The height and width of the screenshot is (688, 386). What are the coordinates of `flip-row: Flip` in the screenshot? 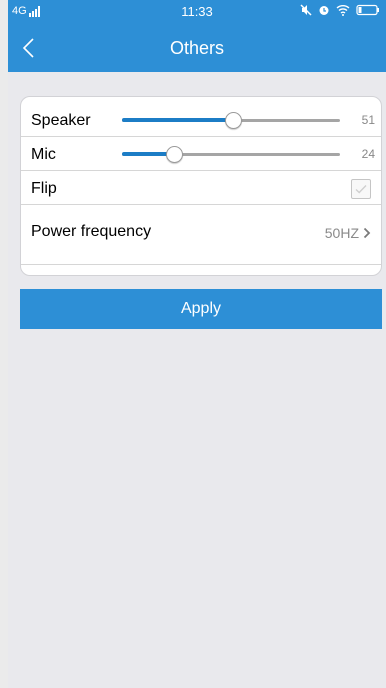 It's located at (201, 188).